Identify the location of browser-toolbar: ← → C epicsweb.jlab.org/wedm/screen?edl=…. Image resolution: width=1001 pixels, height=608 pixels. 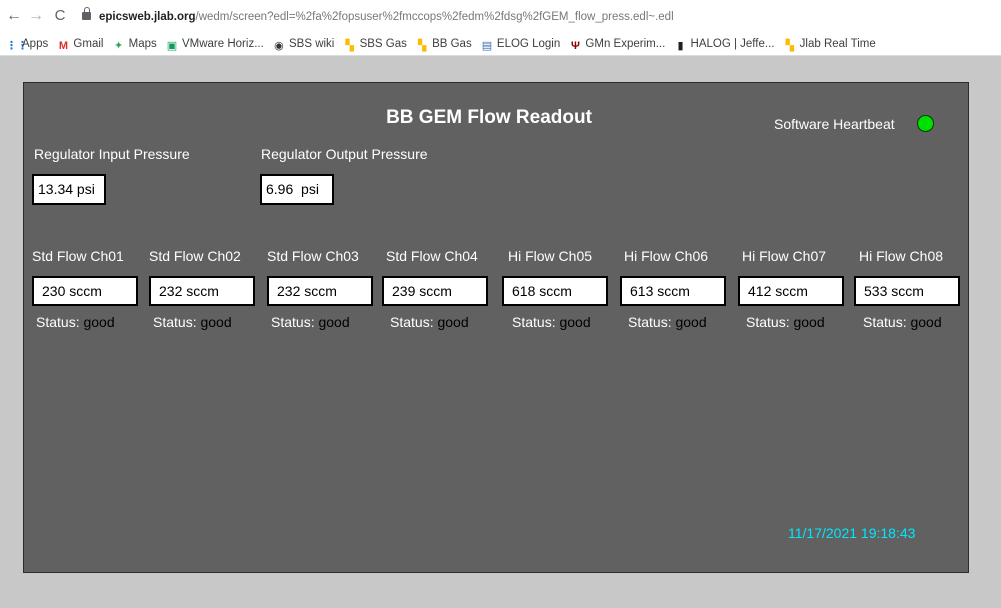
(500, 17).